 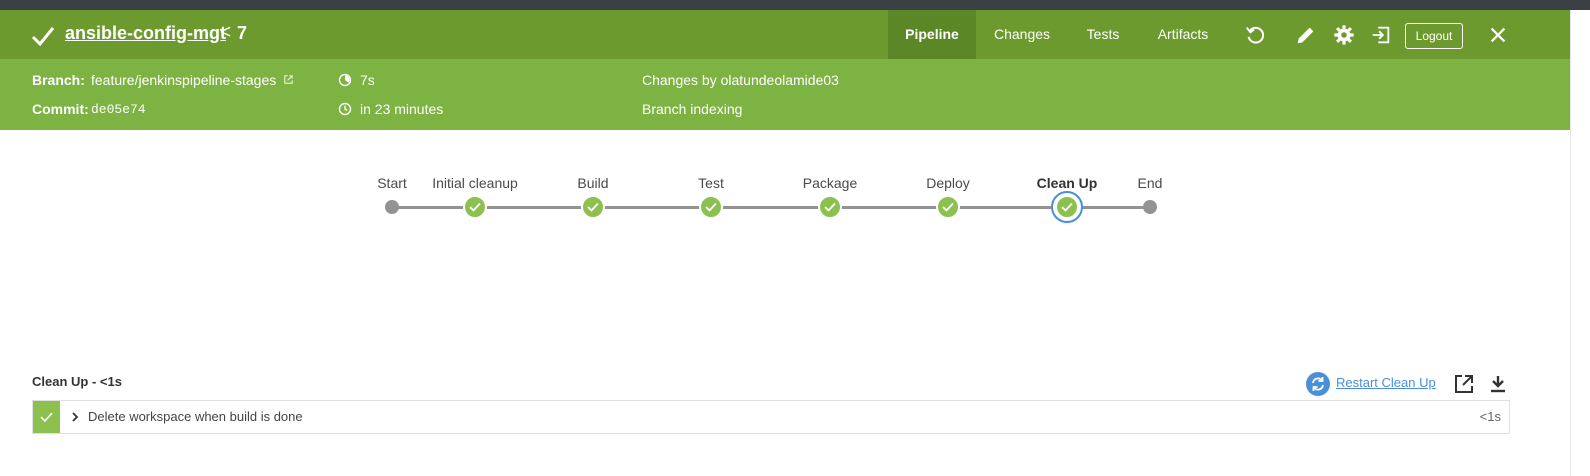 I want to click on stage-label-initial-cleanup: Initial cleanup, so click(x=475, y=183).